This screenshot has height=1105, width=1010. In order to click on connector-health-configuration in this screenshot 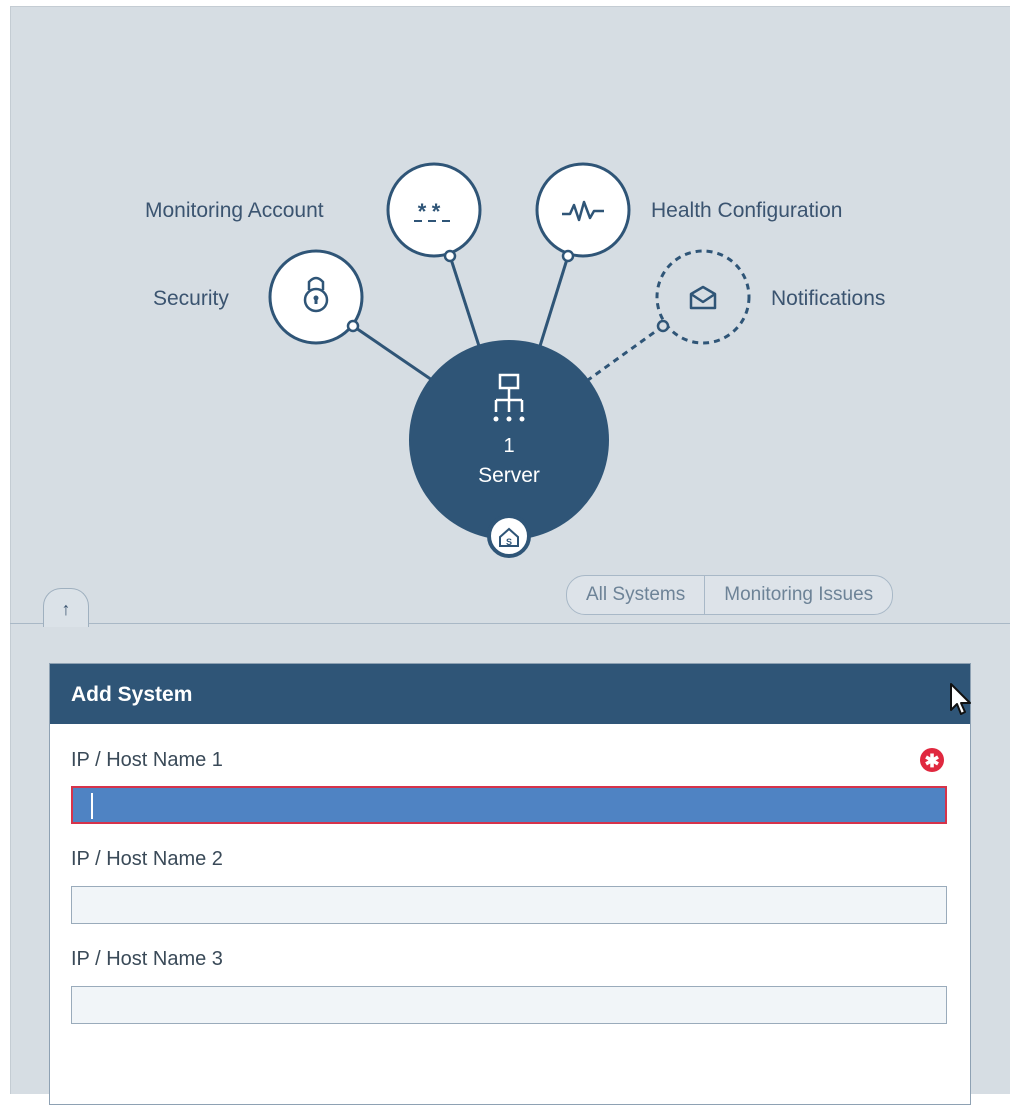, I will do `click(554, 301)`.